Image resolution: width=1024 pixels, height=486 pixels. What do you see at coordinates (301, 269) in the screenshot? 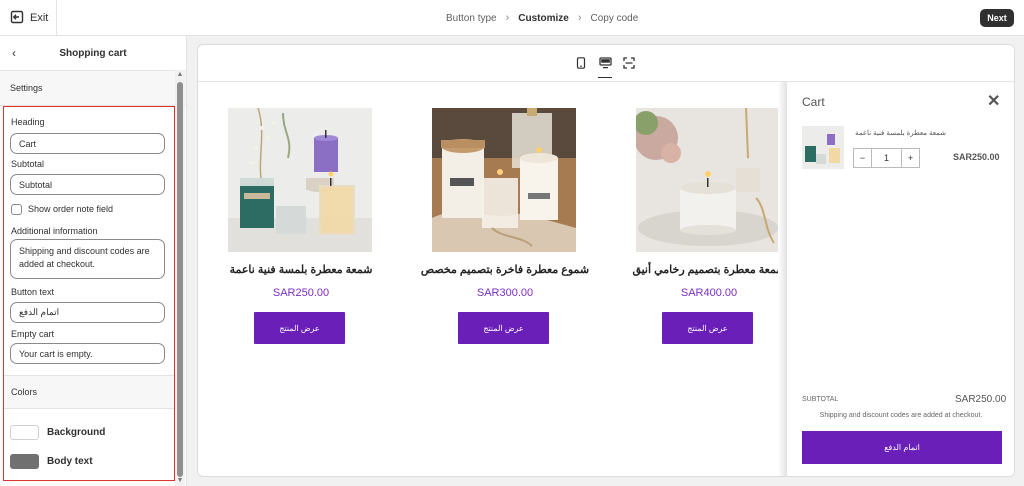
I see `product-title: شمعة معطرة بلمسة فنية ناعمة` at bounding box center [301, 269].